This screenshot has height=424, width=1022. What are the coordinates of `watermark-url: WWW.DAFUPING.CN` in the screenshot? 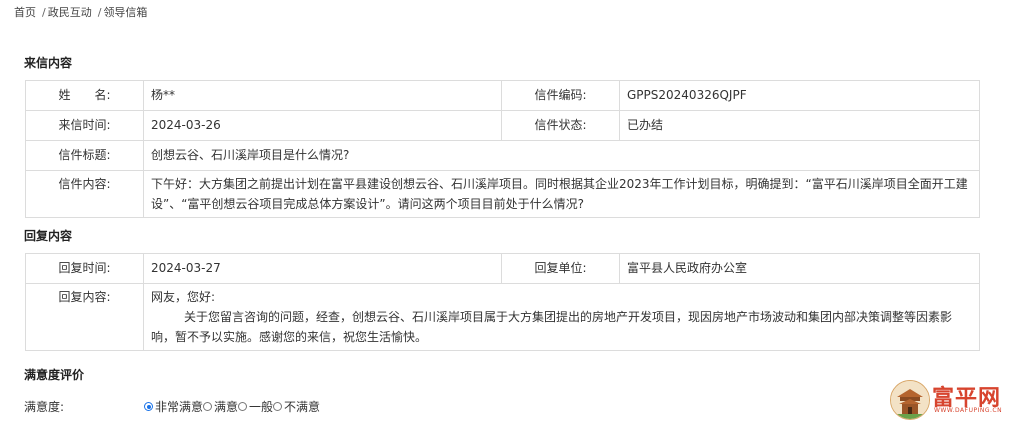 It's located at (968, 410).